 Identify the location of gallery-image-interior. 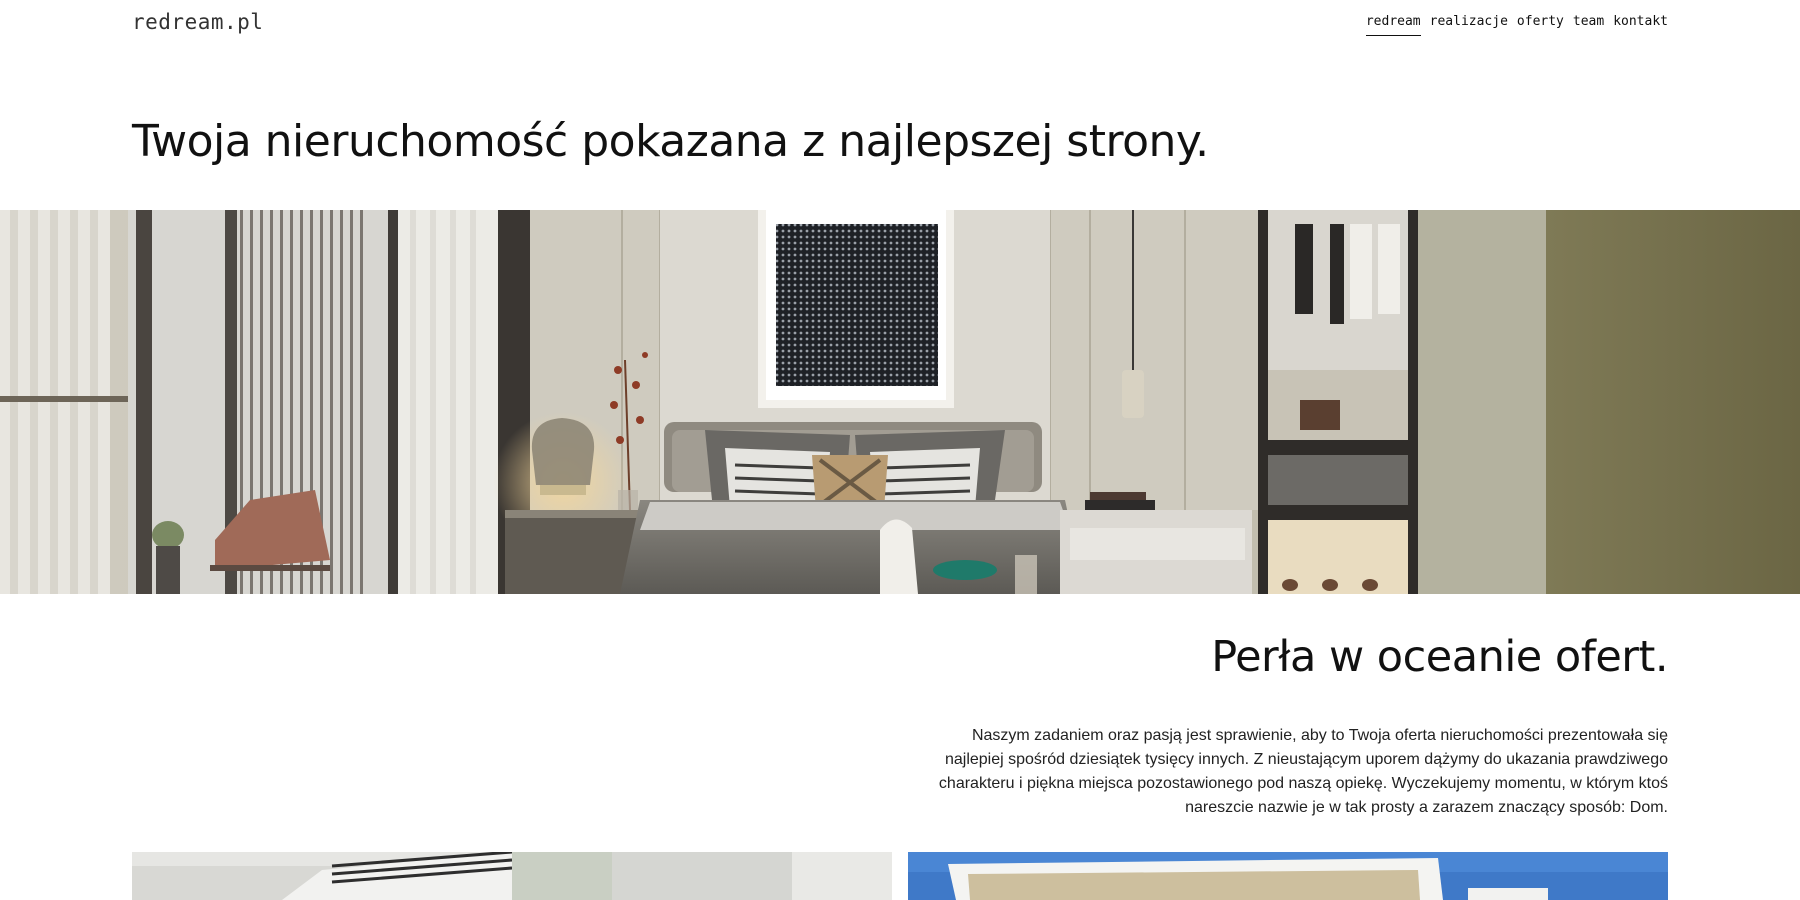
(512, 876).